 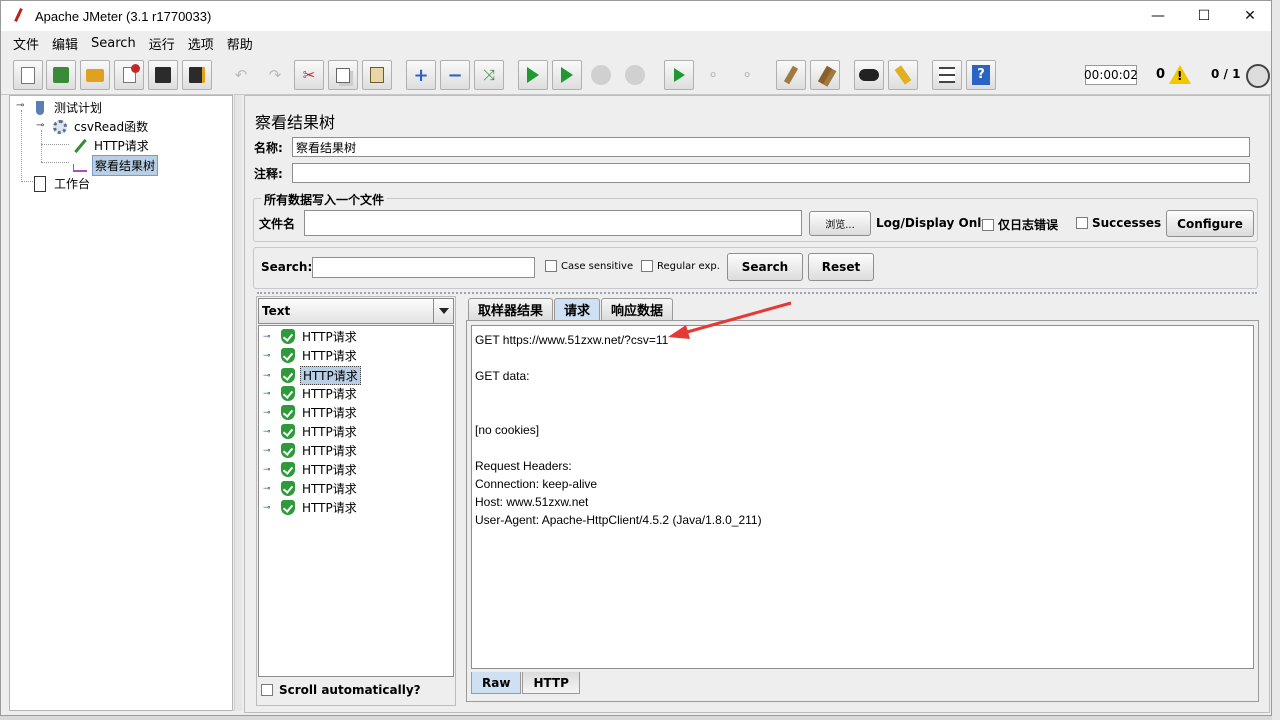 What do you see at coordinates (101, 126) in the screenshot?
I see `tree-node-csvread: csvRead函数` at bounding box center [101, 126].